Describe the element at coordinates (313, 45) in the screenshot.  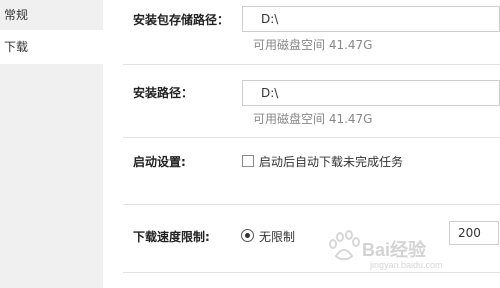
I see `package-path-disk-space: 可用磁盘空间 41.47G` at that location.